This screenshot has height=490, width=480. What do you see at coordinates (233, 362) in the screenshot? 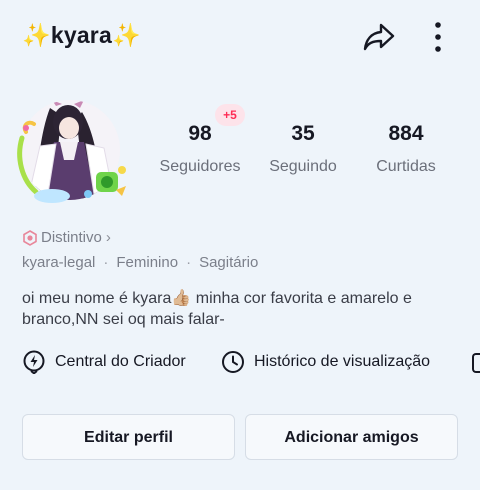
I see `clock-history-icon` at bounding box center [233, 362].